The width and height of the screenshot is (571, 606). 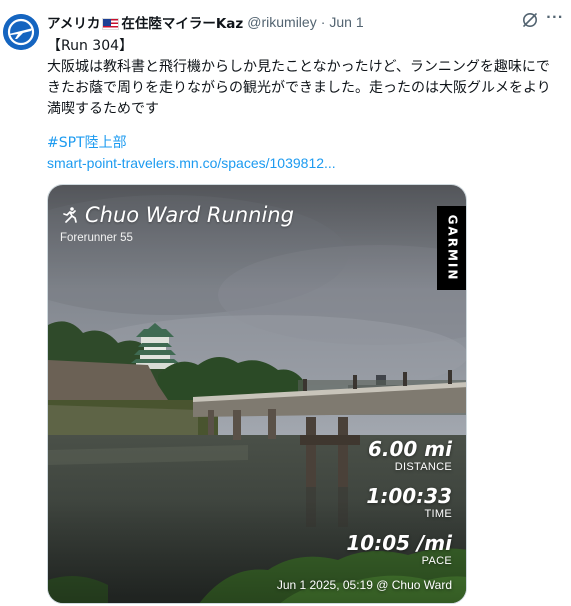 What do you see at coordinates (21, 32) in the screenshot?
I see `avatar` at bounding box center [21, 32].